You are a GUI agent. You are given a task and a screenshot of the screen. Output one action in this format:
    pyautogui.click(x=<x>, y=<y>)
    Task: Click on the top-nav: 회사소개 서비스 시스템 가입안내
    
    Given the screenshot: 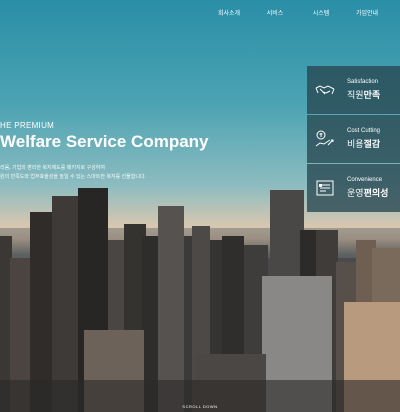 What is the action you would take?
    pyautogui.click(x=298, y=12)
    